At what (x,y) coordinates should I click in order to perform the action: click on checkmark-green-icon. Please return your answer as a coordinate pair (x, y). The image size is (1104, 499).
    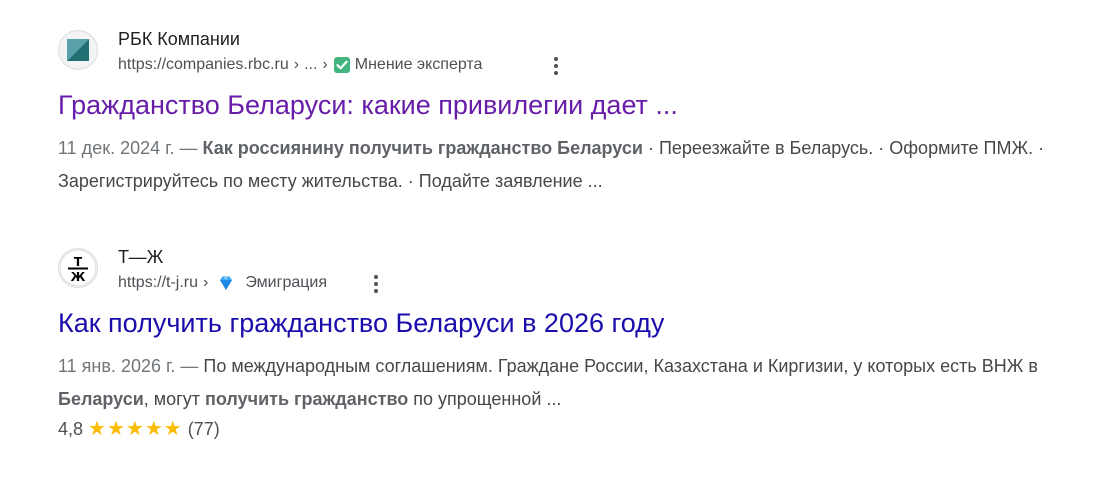
    Looking at the image, I should click on (342, 65).